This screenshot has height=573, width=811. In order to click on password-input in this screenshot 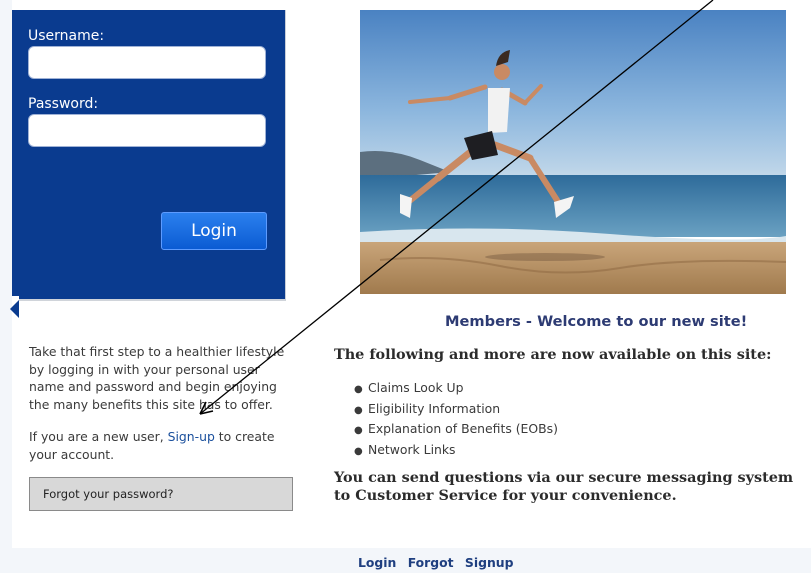, I will do `click(147, 130)`.